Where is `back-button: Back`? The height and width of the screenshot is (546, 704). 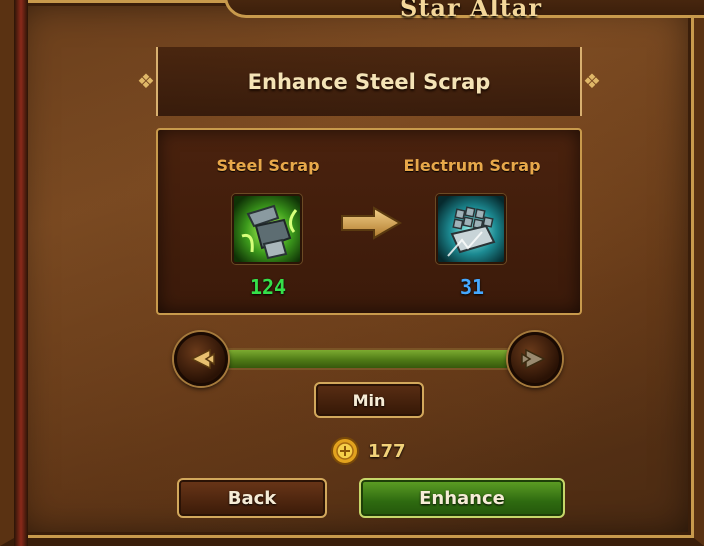 back-button: Back is located at coordinates (252, 498).